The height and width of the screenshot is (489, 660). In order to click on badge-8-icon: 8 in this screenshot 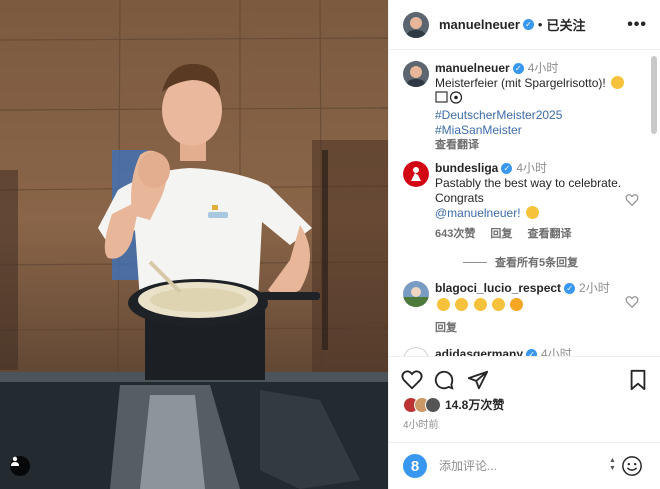, I will do `click(415, 466)`.